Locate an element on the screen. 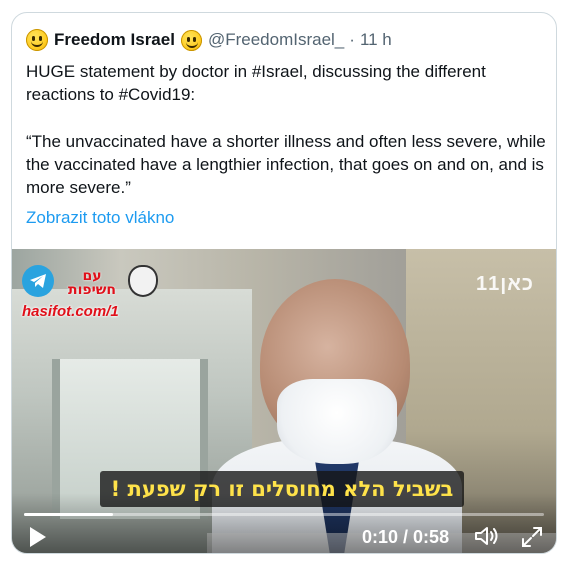 Image resolution: width=567 pixels, height=564 pixels. author-handle: @FreedomIsrael_ is located at coordinates (276, 40).